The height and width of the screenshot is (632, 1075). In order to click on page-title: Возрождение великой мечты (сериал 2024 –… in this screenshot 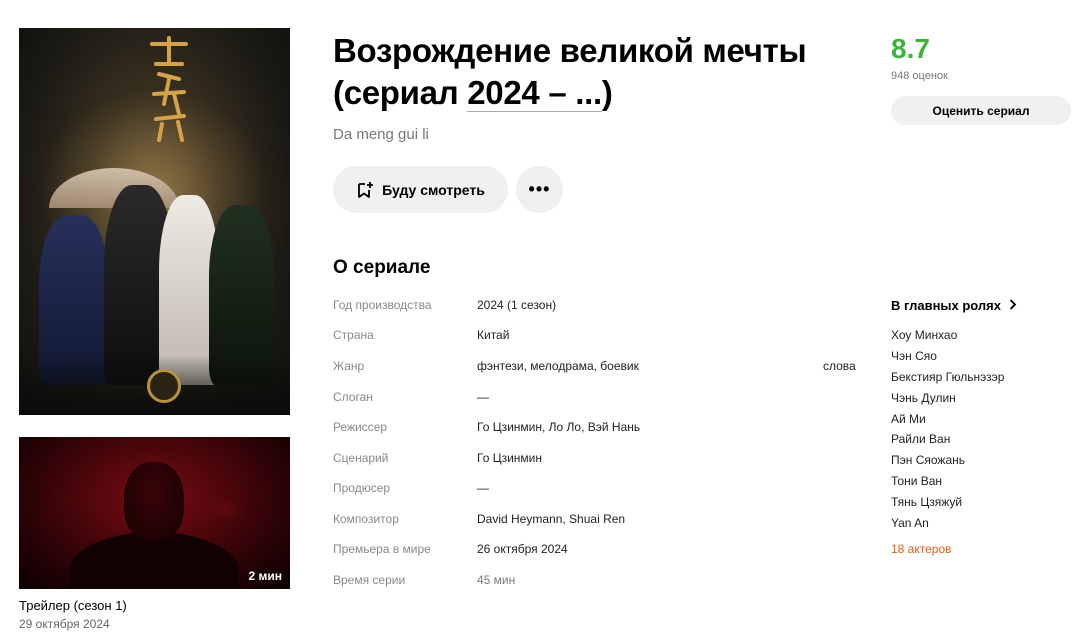, I will do `click(603, 72)`.